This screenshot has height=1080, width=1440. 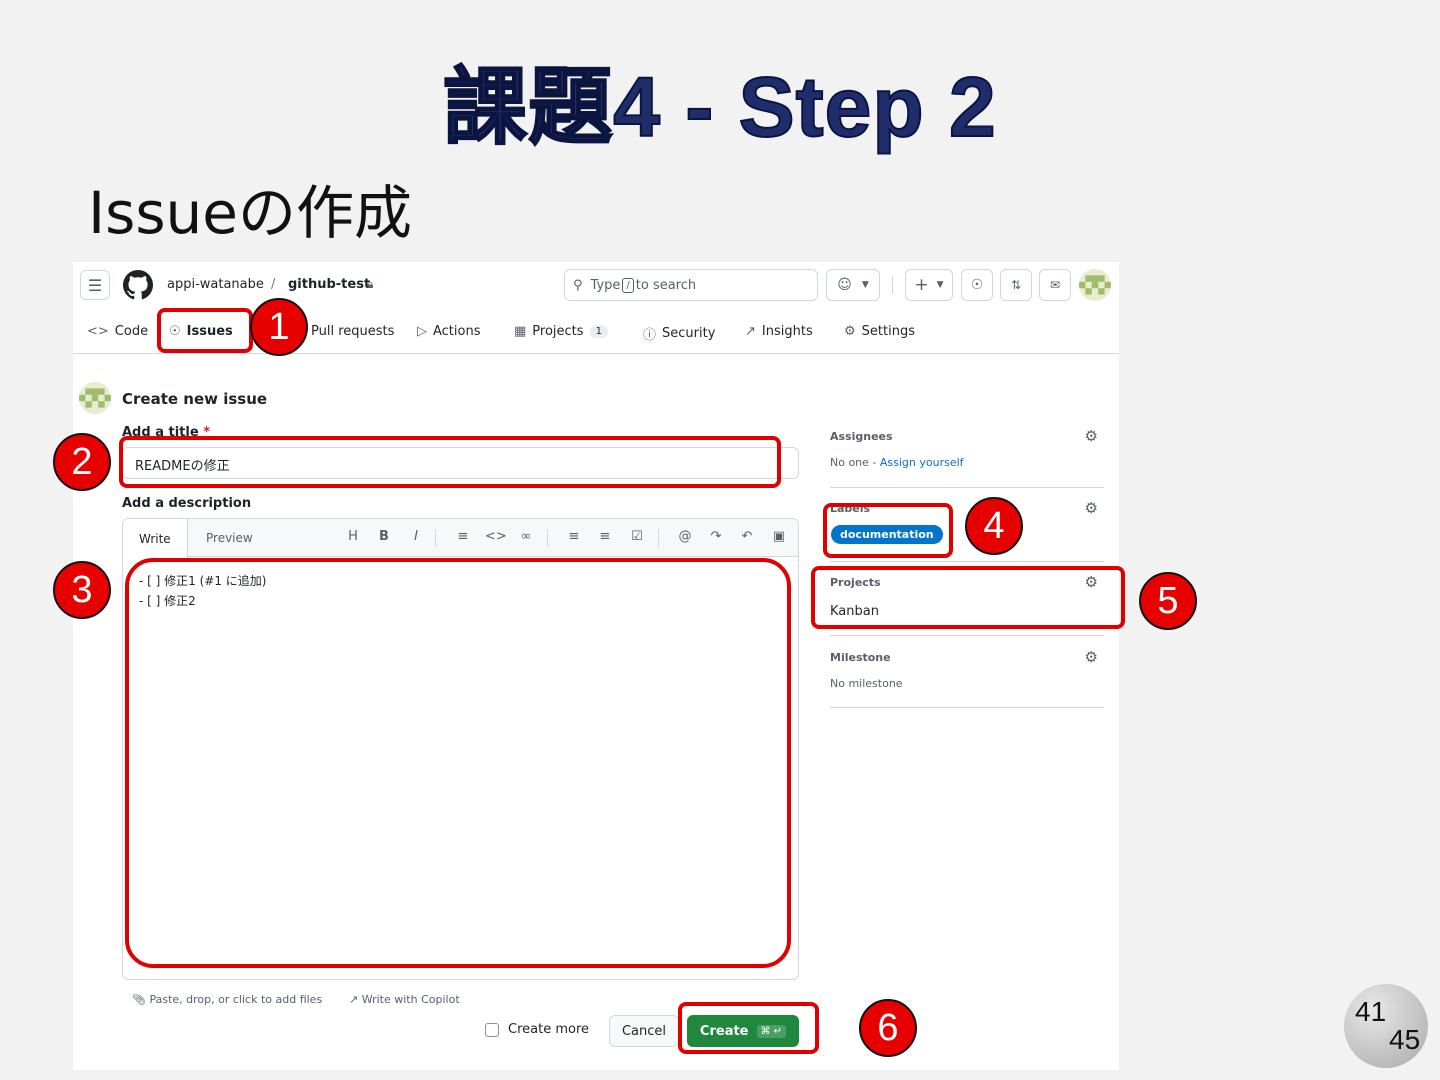 I want to click on copilot-button: ☺ ▼, so click(x=853, y=285).